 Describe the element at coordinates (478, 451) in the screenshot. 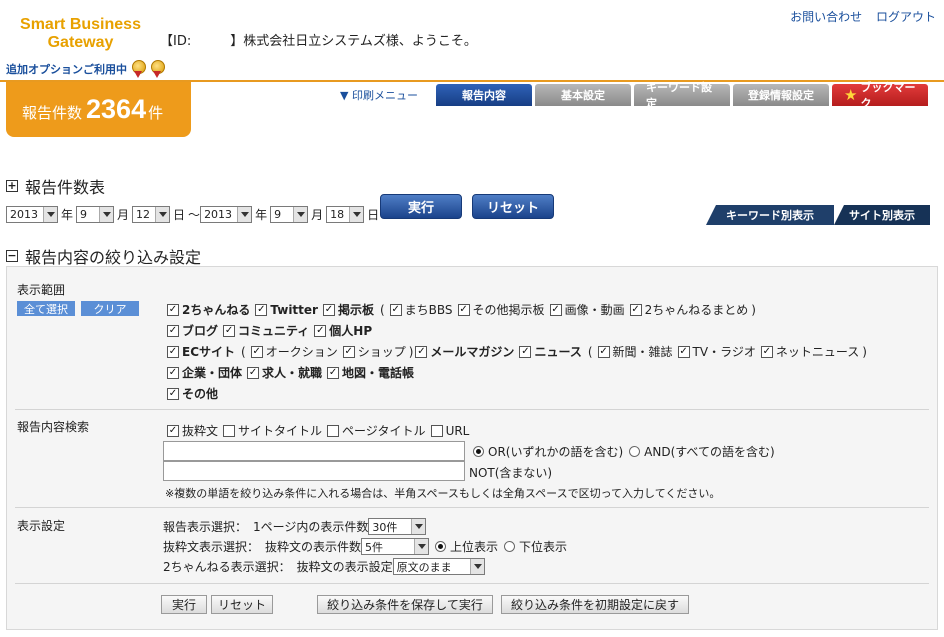

I see `radio-or` at that location.